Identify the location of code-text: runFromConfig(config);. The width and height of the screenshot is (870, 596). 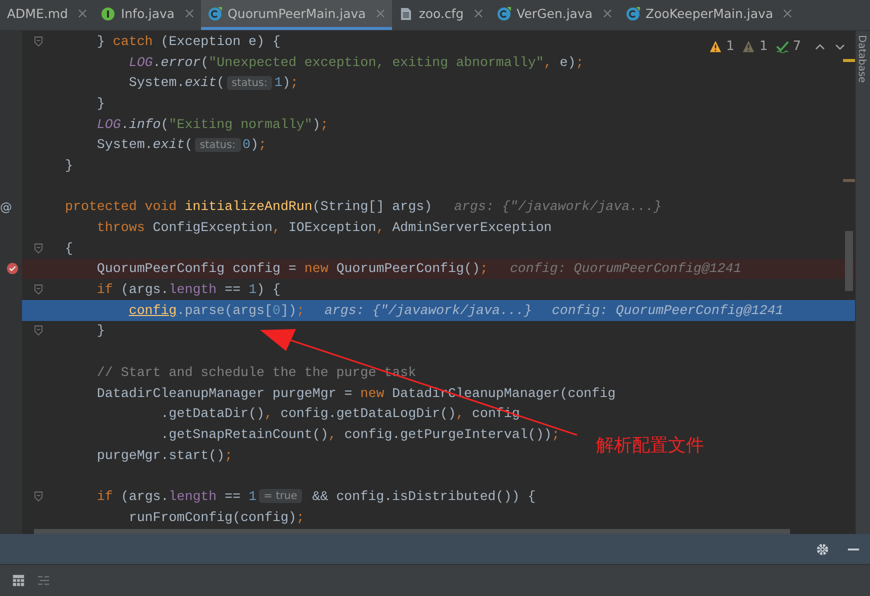
(216, 517).